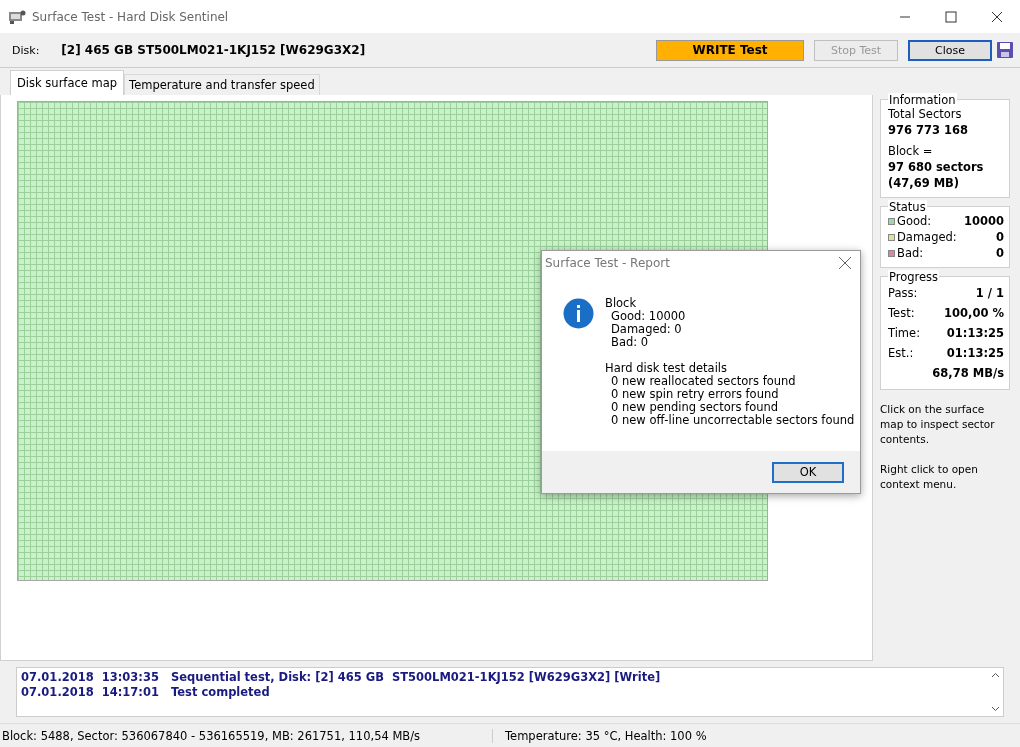  I want to click on hint-text: Click on the surface map to inspect sector contents., so click(938, 424).